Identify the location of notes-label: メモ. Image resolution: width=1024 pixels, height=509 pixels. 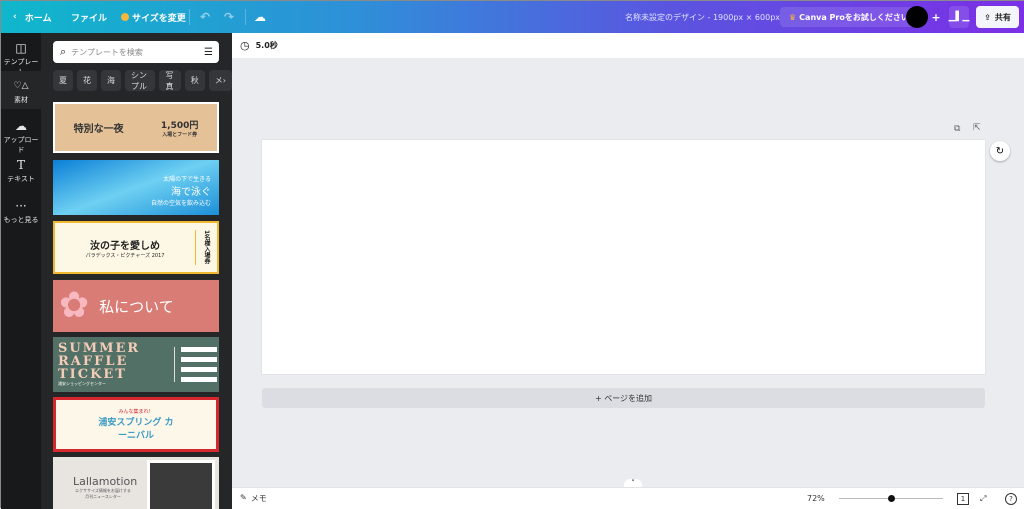
(258, 498).